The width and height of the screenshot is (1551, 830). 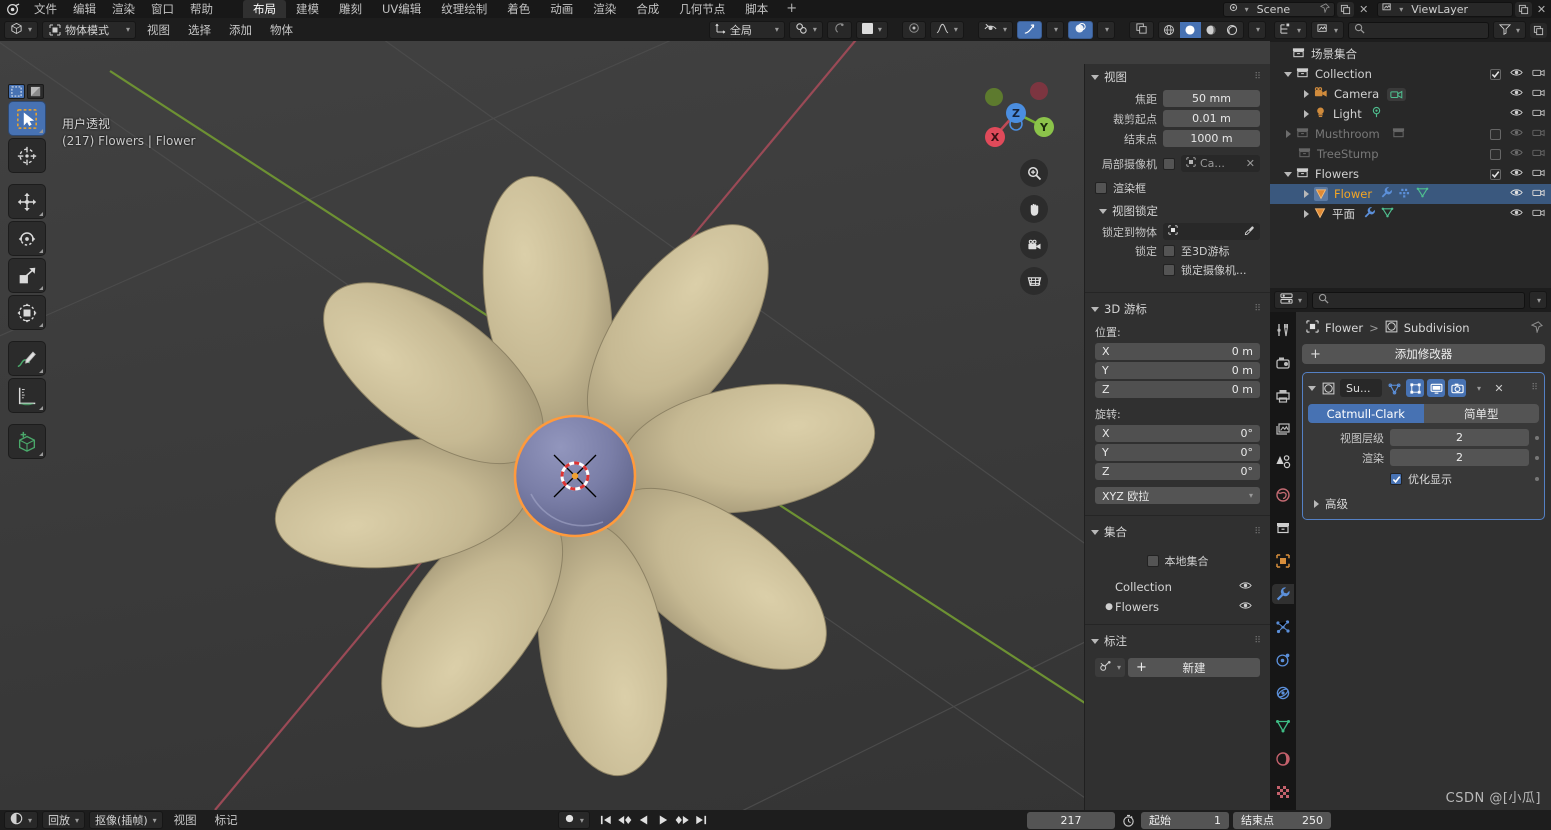 What do you see at coordinates (839, 29) in the screenshot?
I see `proportional-editing-toggle` at bounding box center [839, 29].